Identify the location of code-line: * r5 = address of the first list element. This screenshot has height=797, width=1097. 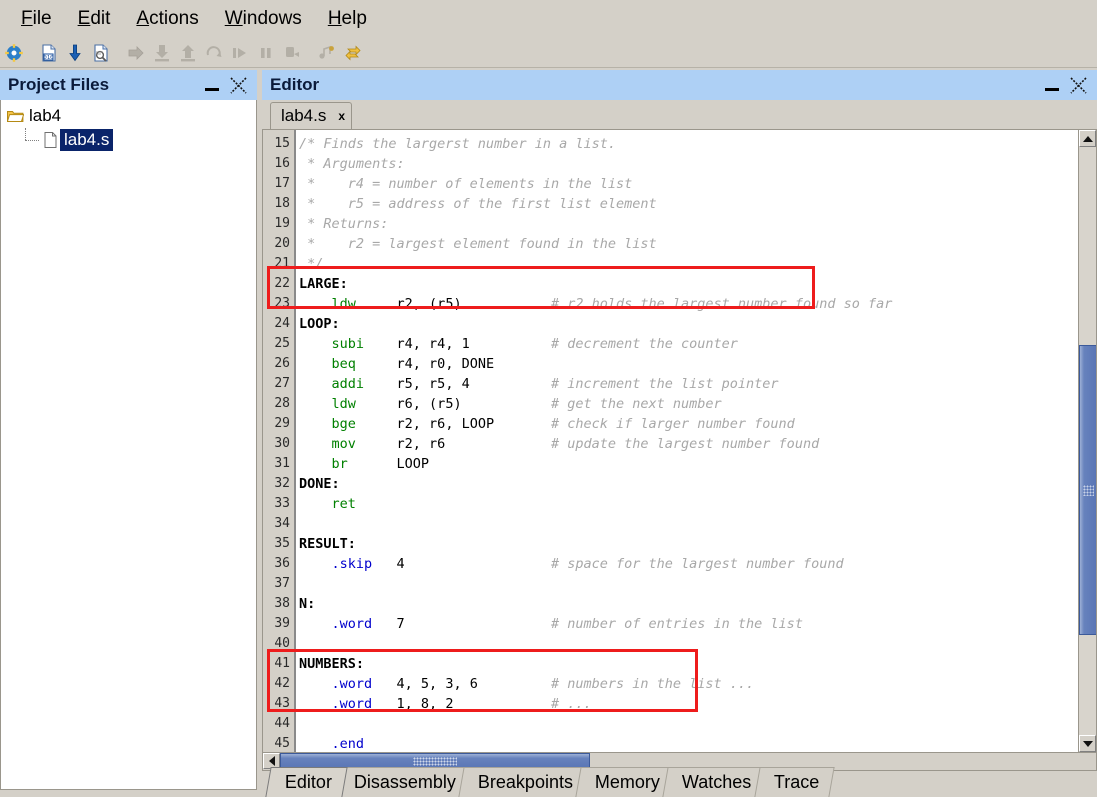
(697, 204).